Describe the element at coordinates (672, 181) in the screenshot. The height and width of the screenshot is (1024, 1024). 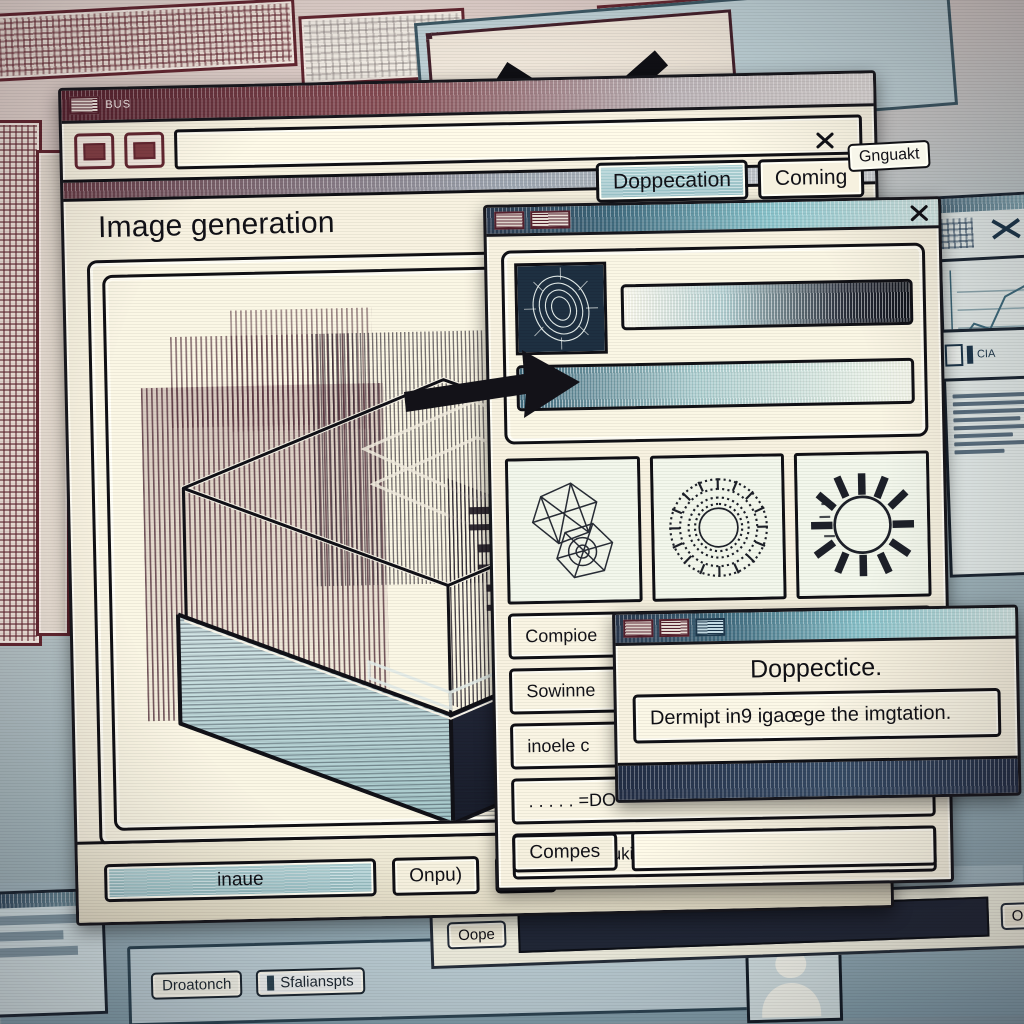
I see `doppecation-button: Doppecation` at that location.